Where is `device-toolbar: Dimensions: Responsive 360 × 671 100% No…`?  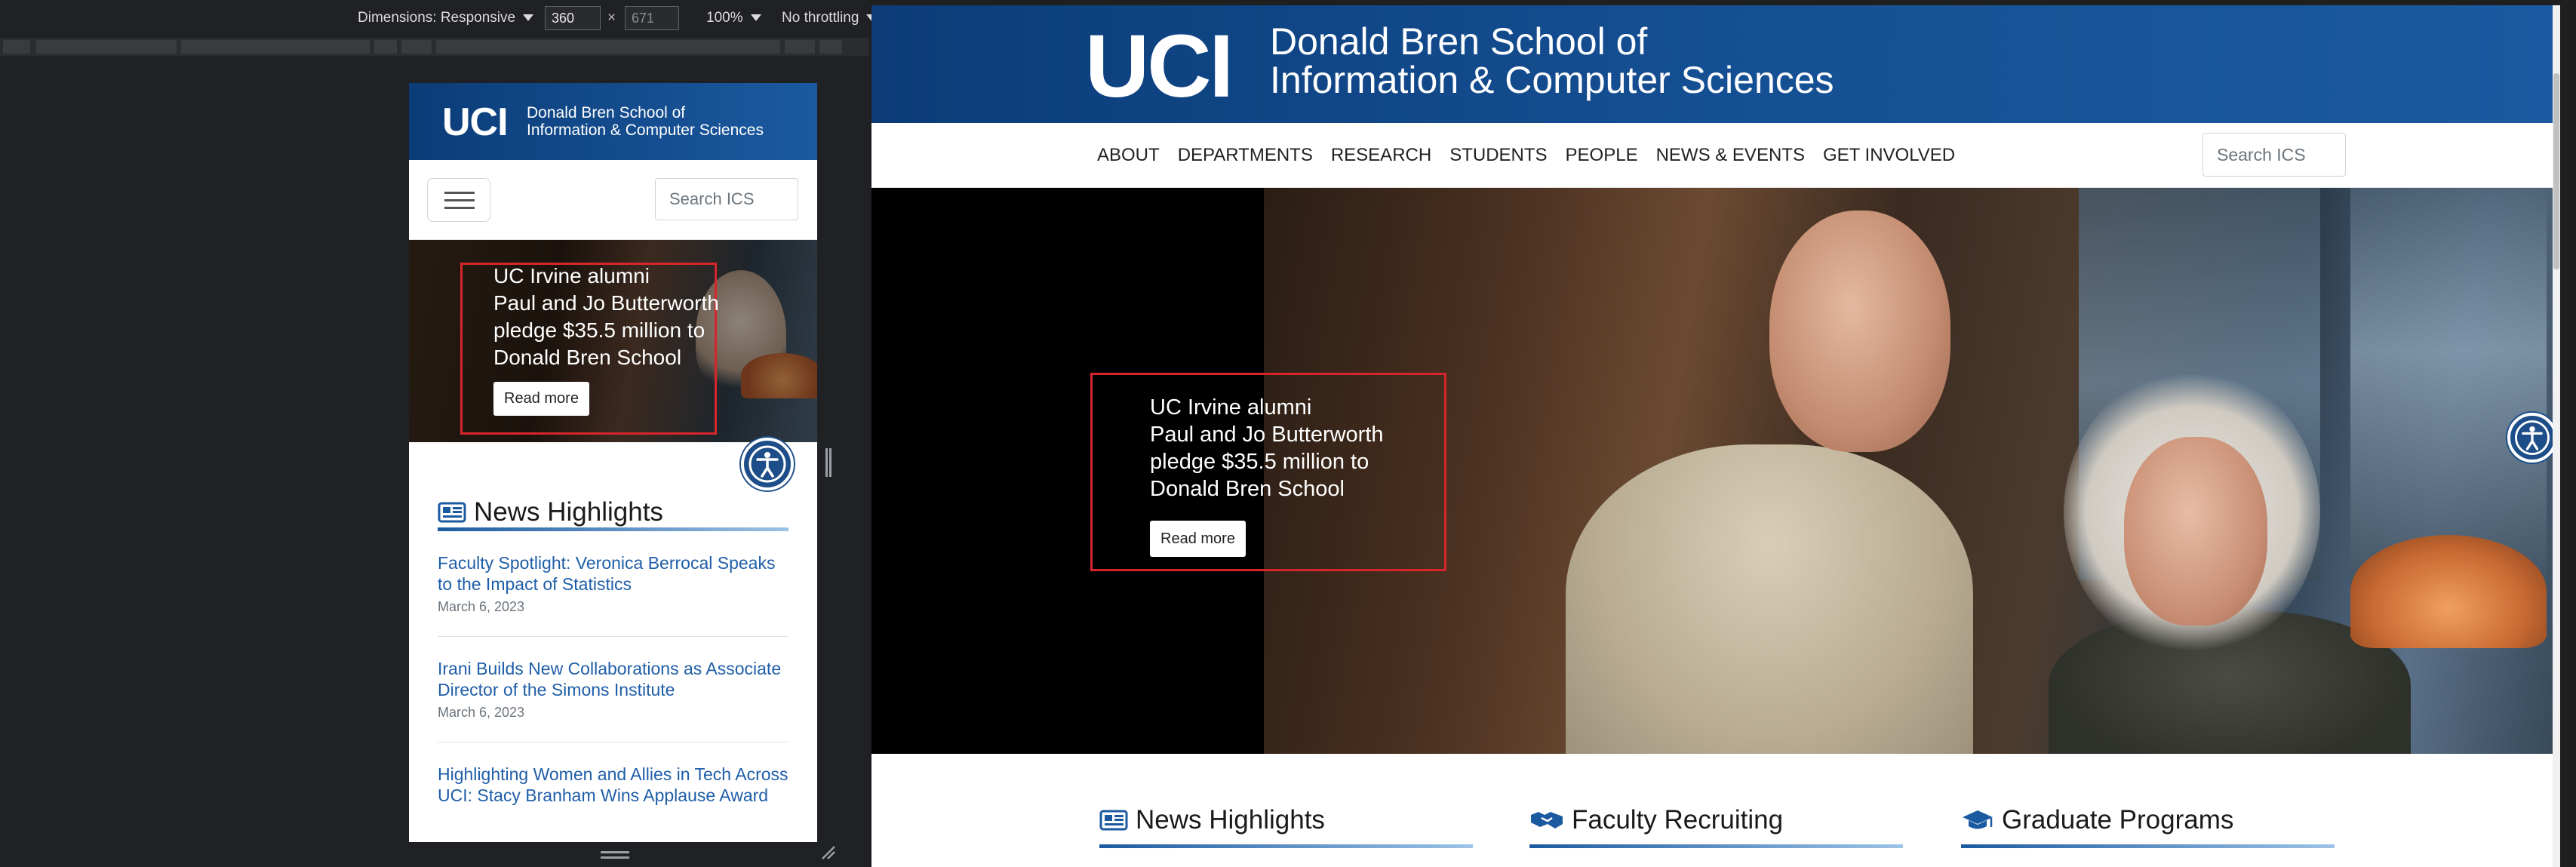
device-toolbar: Dimensions: Responsive 360 × 671 100% No… is located at coordinates (439, 18).